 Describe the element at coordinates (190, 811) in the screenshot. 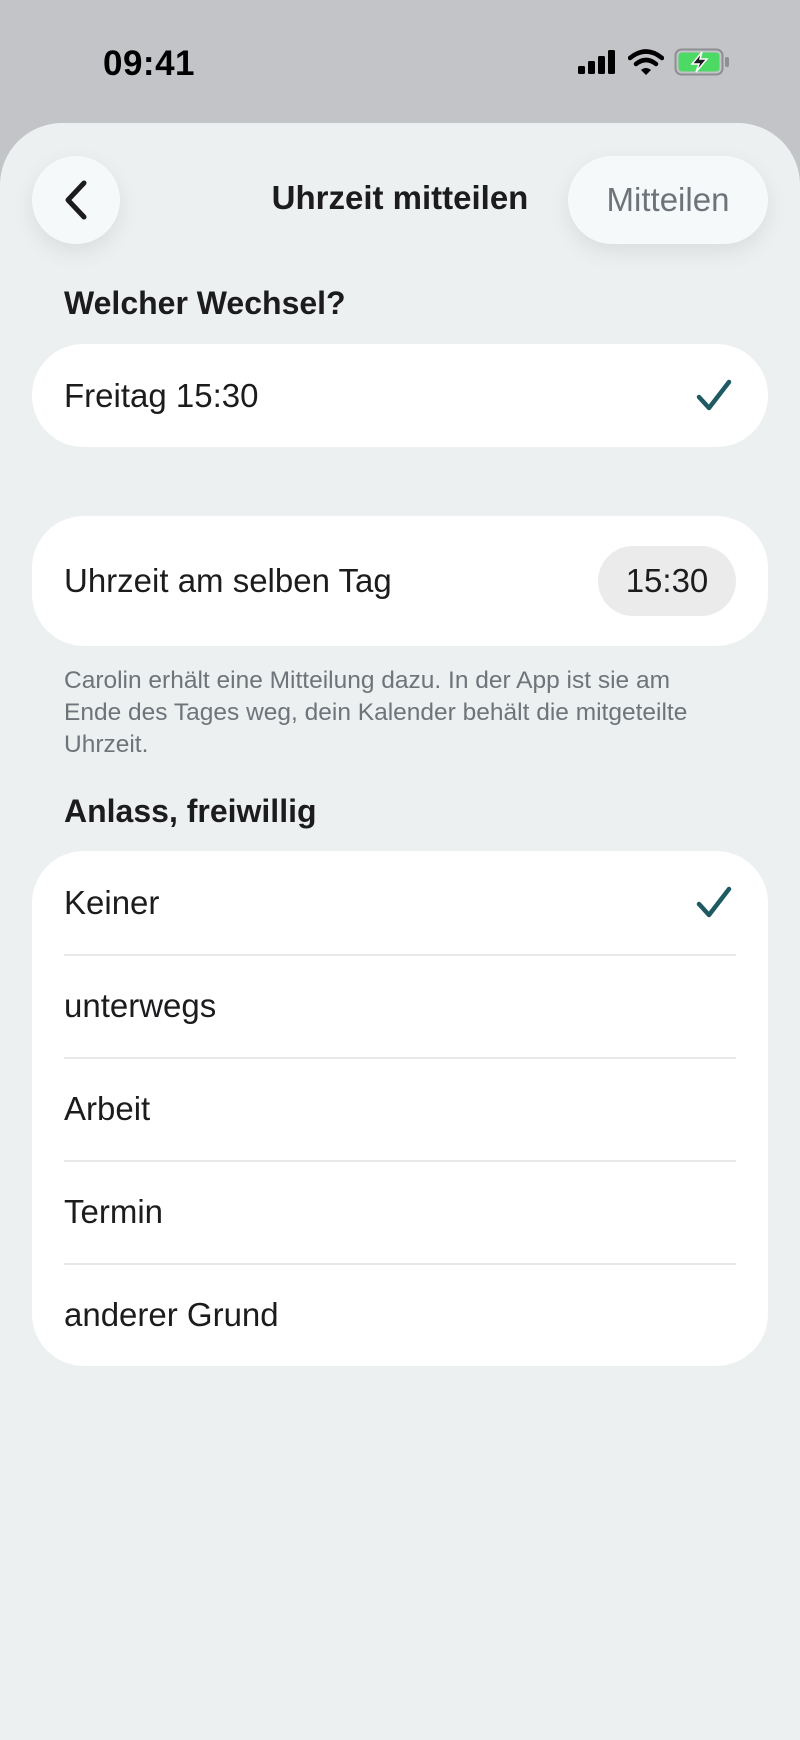

I see `section-label-reason: Anlass, freiwillig` at that location.